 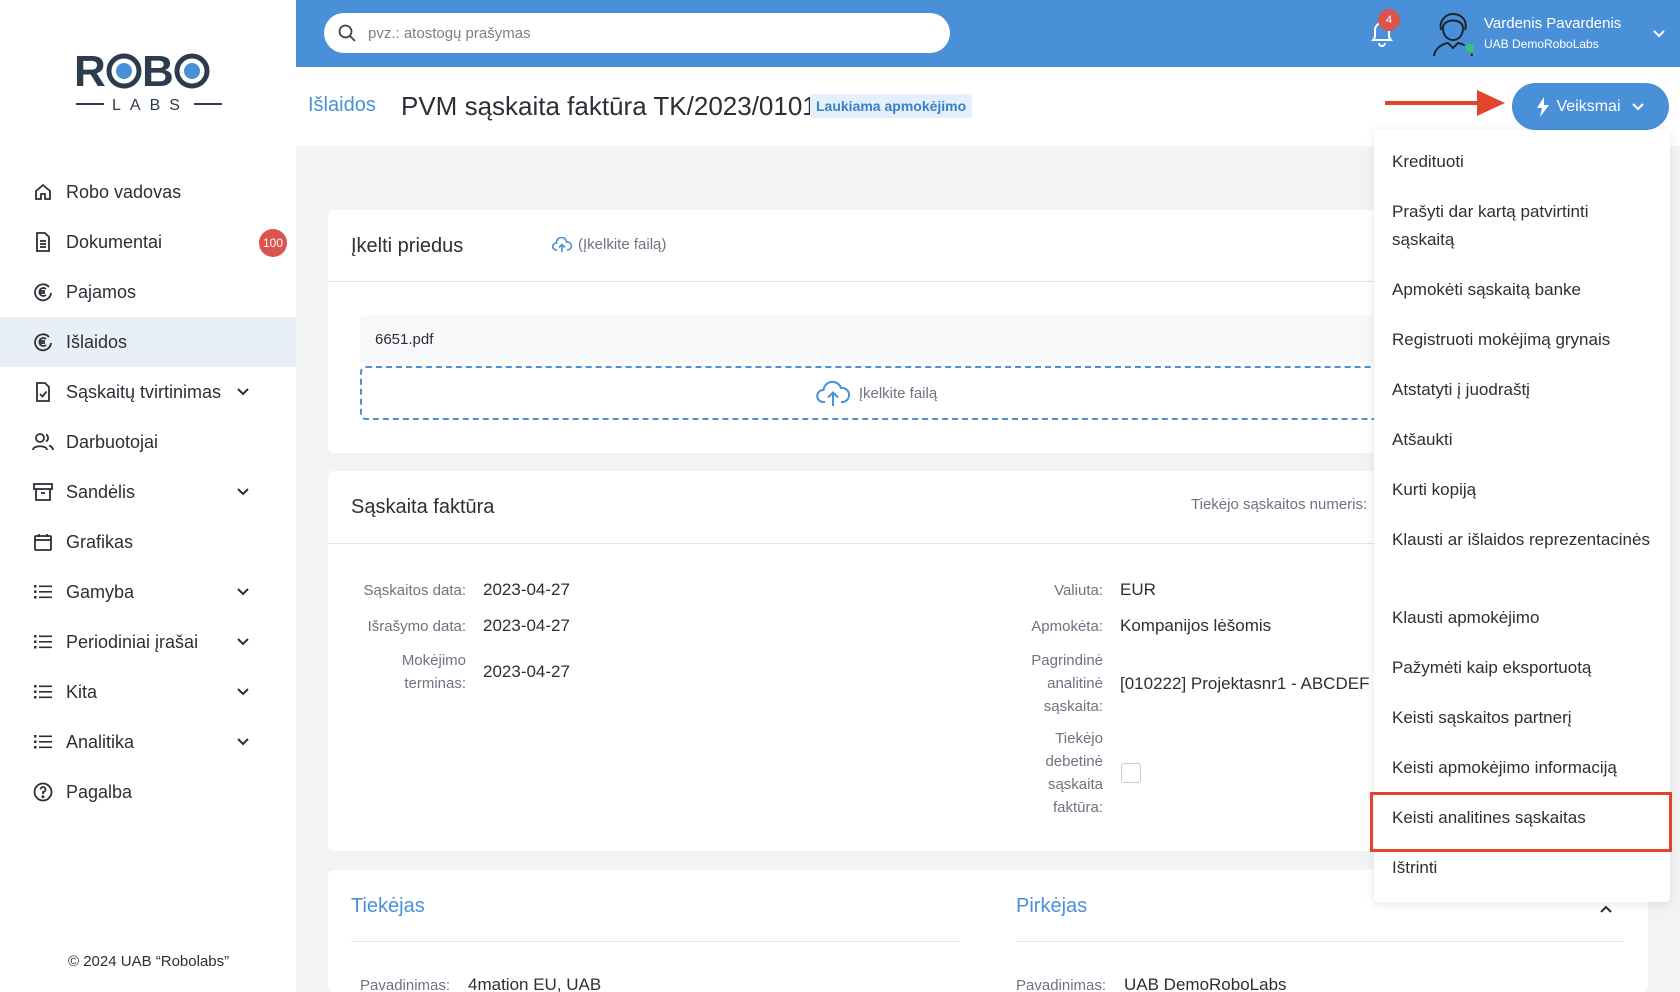 What do you see at coordinates (1606, 909) in the screenshot?
I see `chevron-up-icon` at bounding box center [1606, 909].